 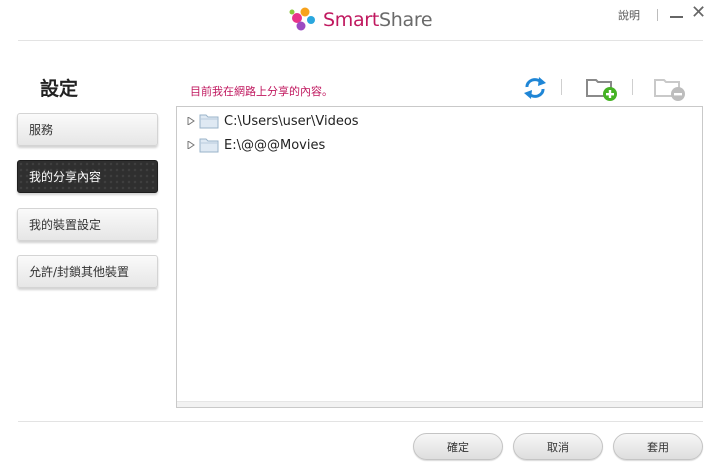 I want to click on smartshare-logo: SmartShare, so click(x=360, y=20).